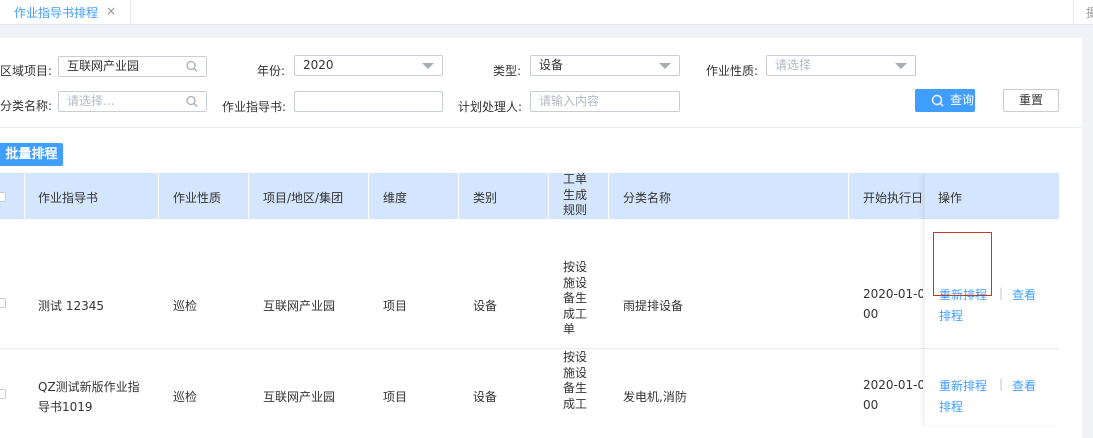 This screenshot has width=1093, height=438. Describe the element at coordinates (577, 195) in the screenshot. I see `header-rule: 工单生成规则` at that location.